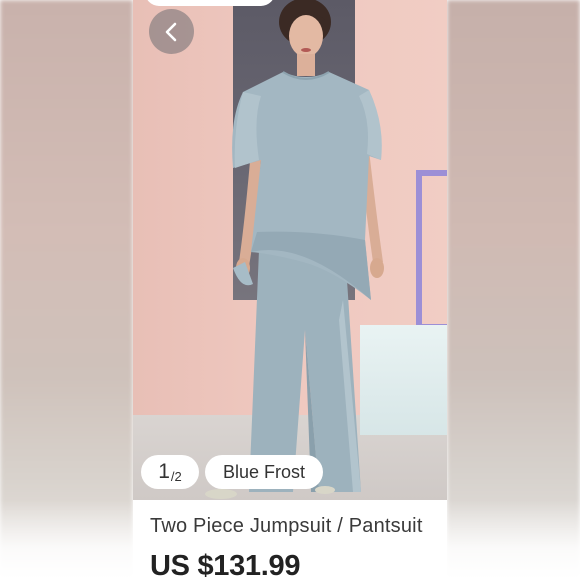  I want to click on product-price: US $131.99, so click(225, 565).